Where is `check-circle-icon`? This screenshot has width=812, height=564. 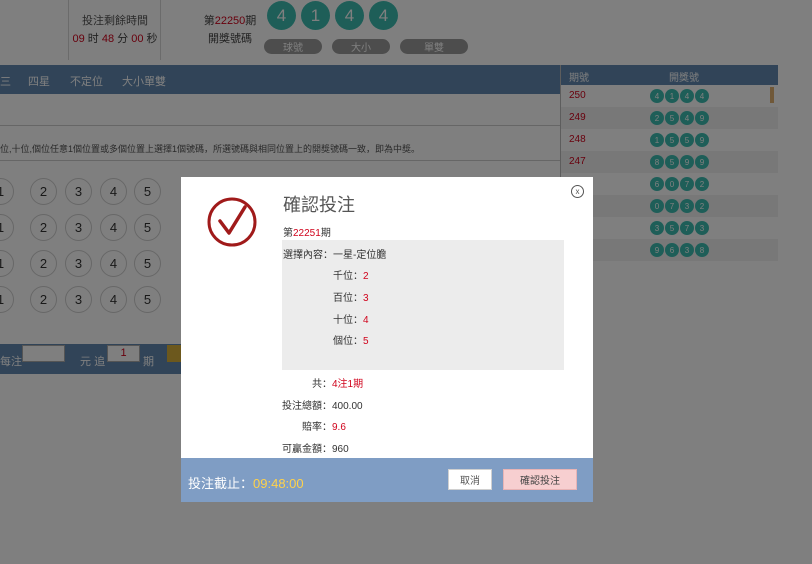 check-circle-icon is located at coordinates (232, 222).